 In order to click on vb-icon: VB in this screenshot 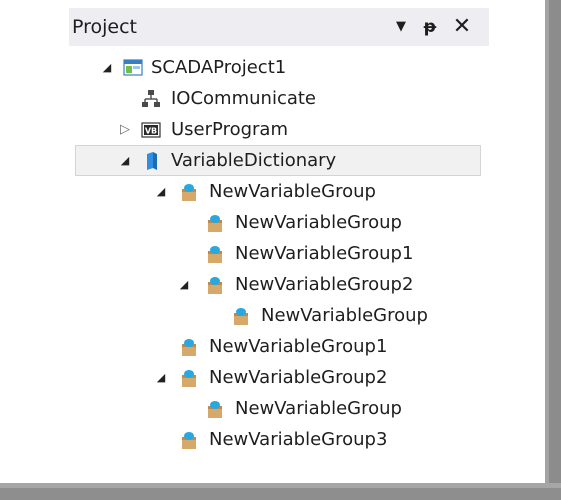, I will do `click(151, 130)`.